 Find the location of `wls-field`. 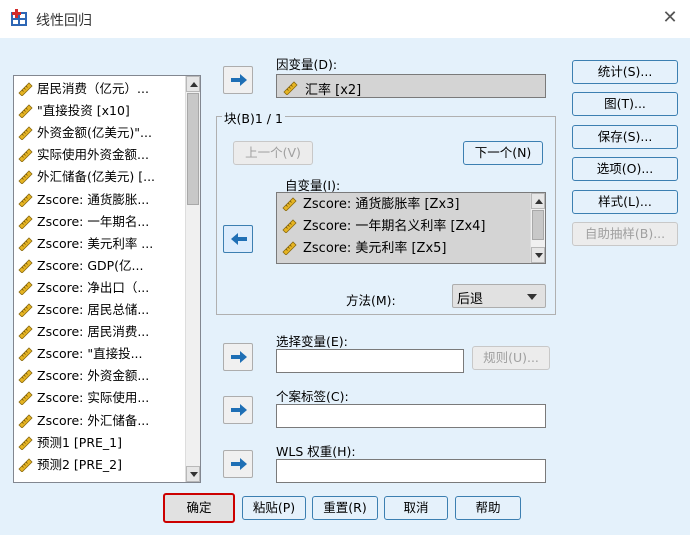

wls-field is located at coordinates (411, 471).